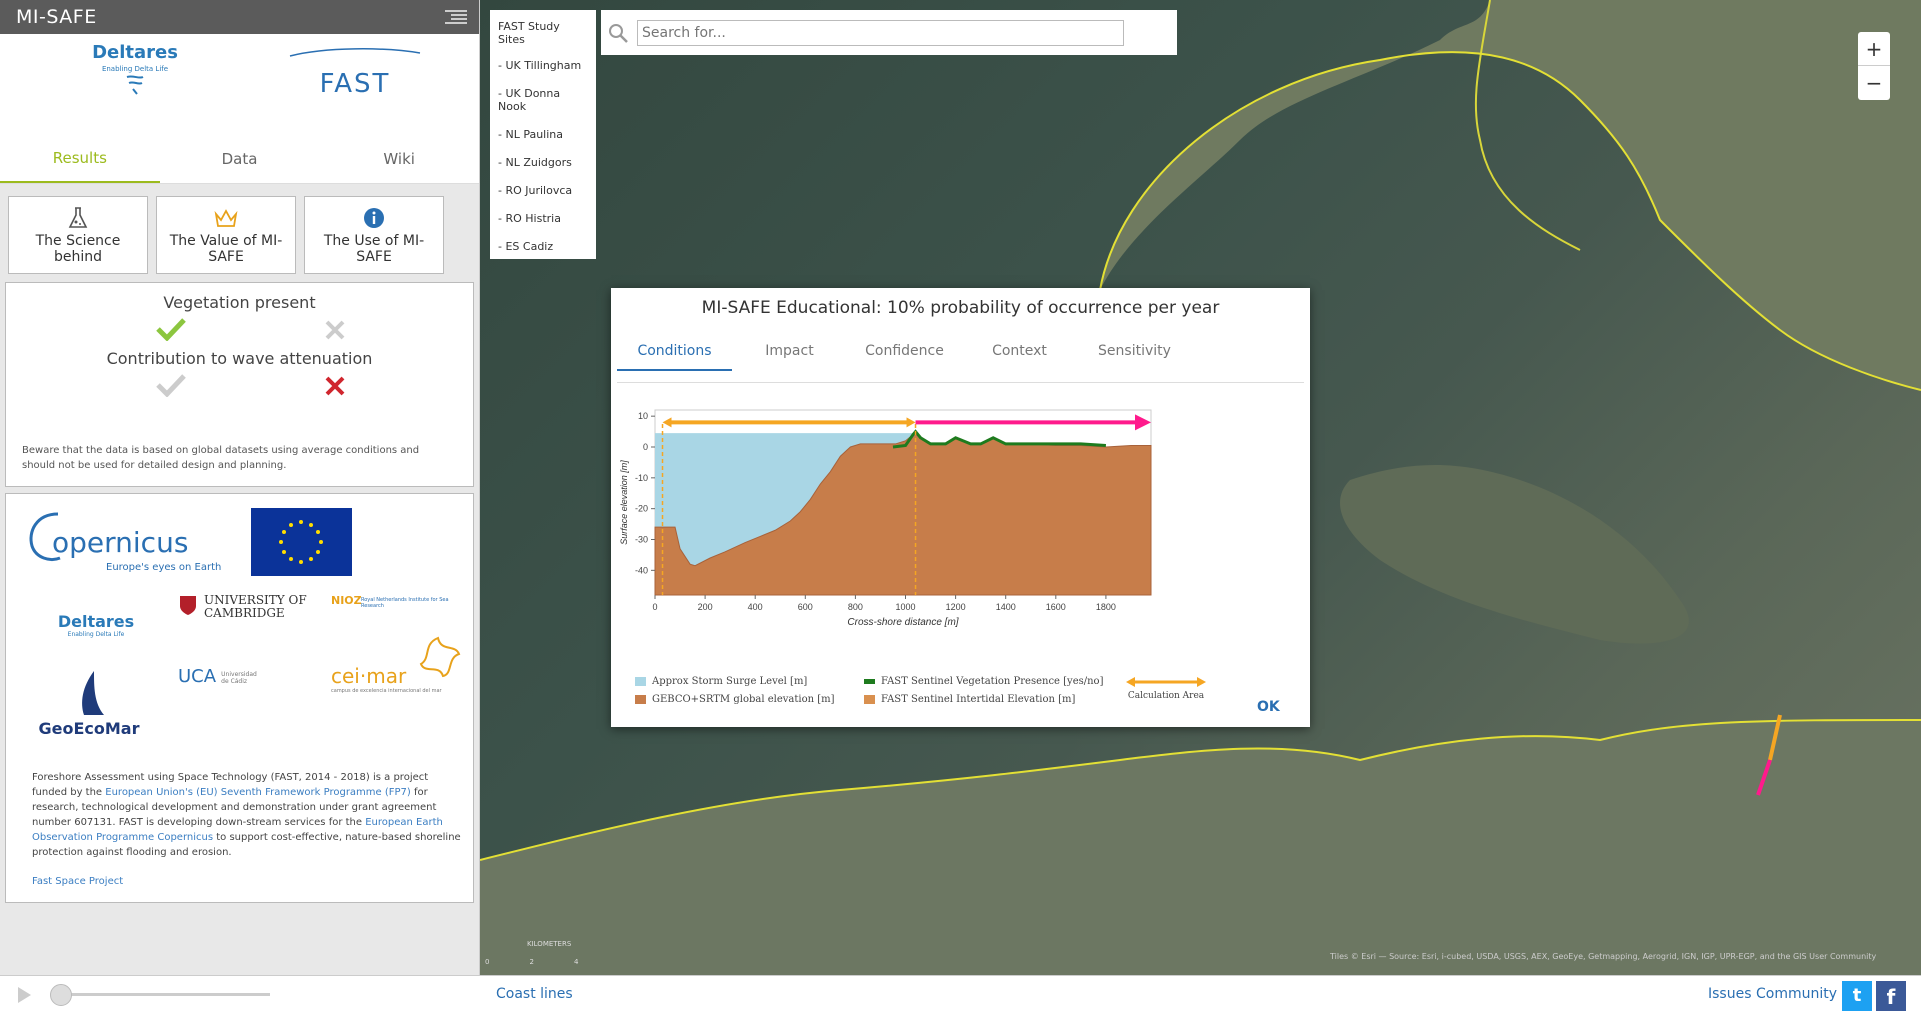 Image resolution: width=1921 pixels, height=1013 pixels. Describe the element at coordinates (576, 962) in the screenshot. I see `scale-tick: 4` at that location.